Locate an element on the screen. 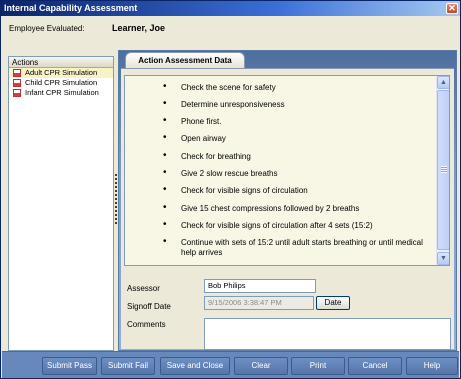  chevron-down-icon: ▼ is located at coordinates (443, 258).